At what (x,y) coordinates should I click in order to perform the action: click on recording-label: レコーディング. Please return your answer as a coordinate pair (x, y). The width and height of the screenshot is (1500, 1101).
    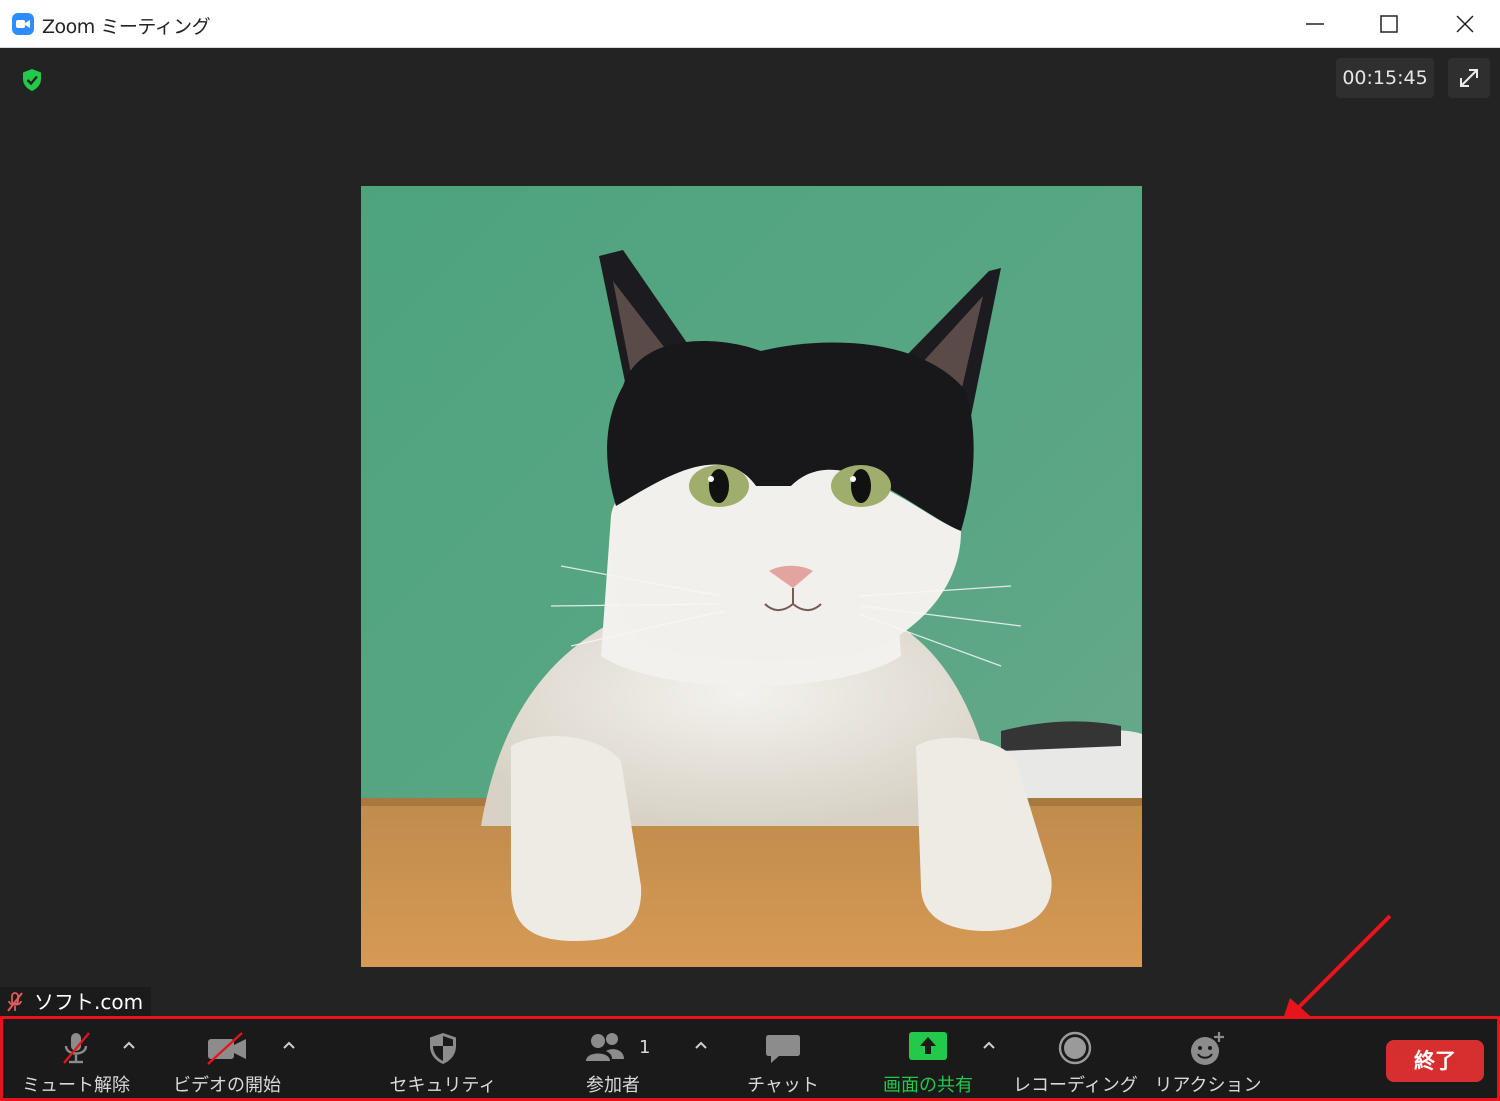
    Looking at the image, I should click on (1075, 1085).